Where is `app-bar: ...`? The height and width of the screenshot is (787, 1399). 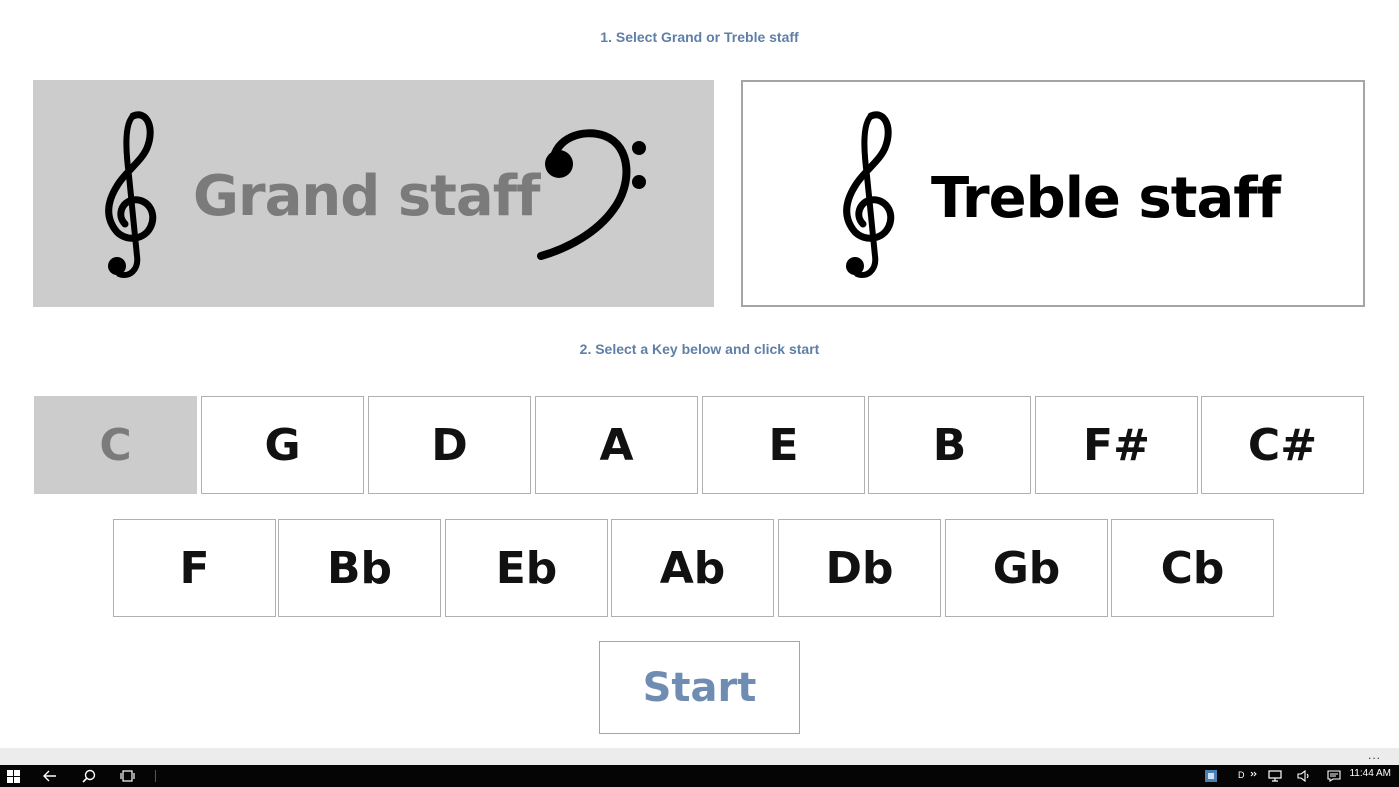
app-bar: ... is located at coordinates (699, 756).